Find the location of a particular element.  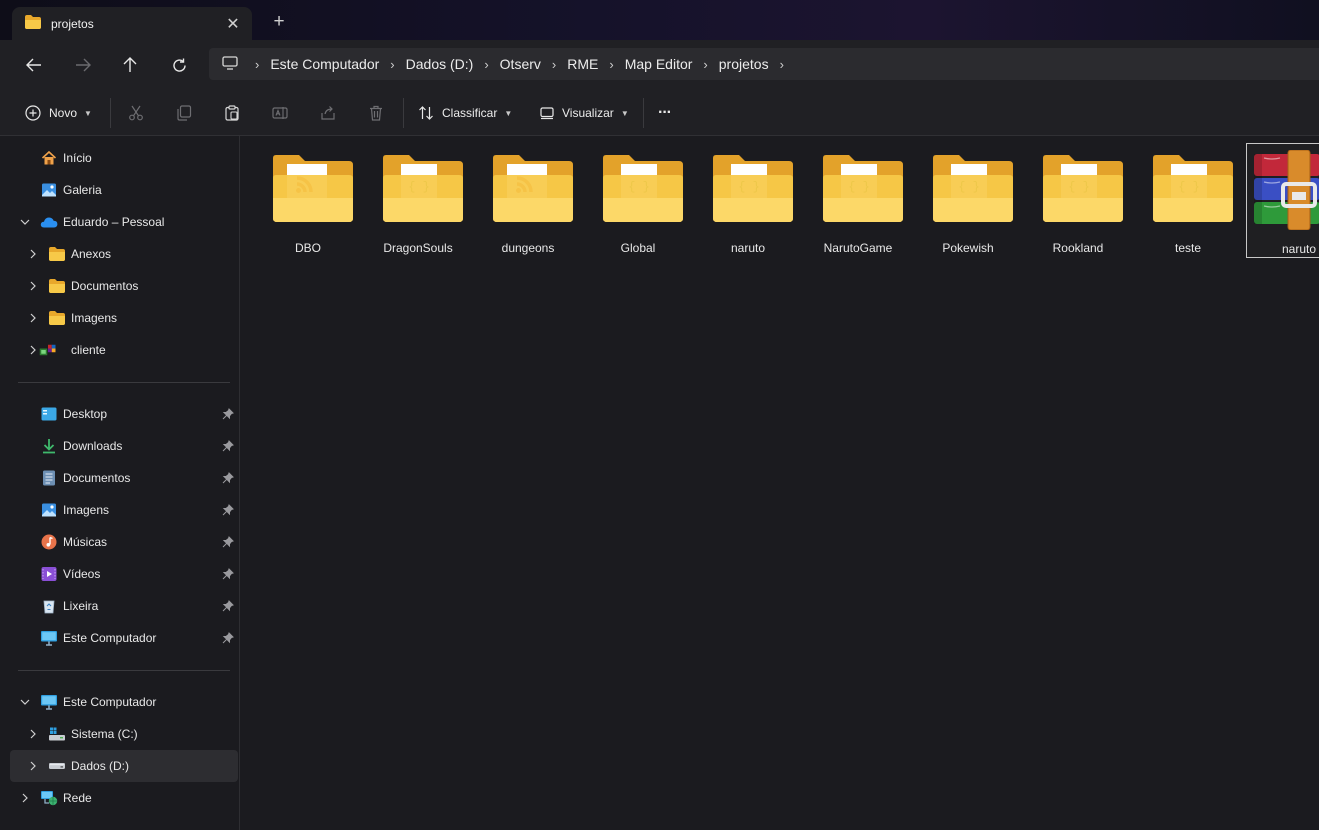

new-tab-button: + is located at coordinates (279, 22).